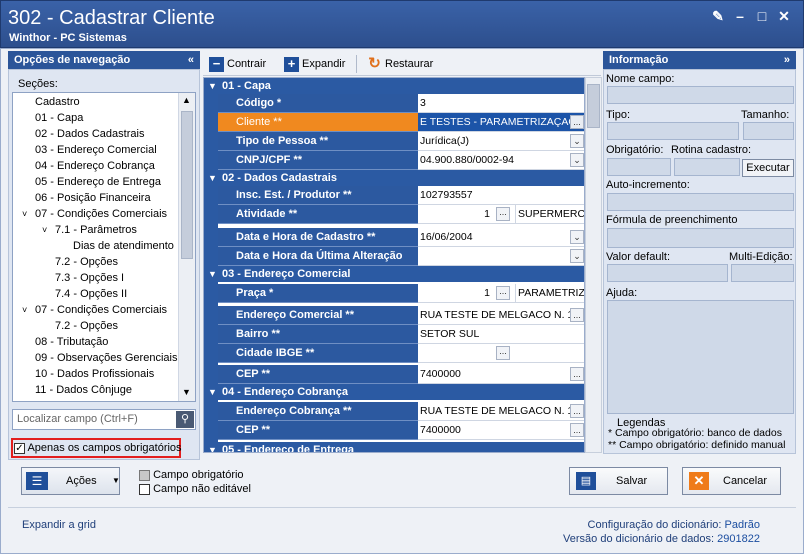 This screenshot has height=554, width=804. I want to click on expand-grid-link: Expandir a grid, so click(59, 525).